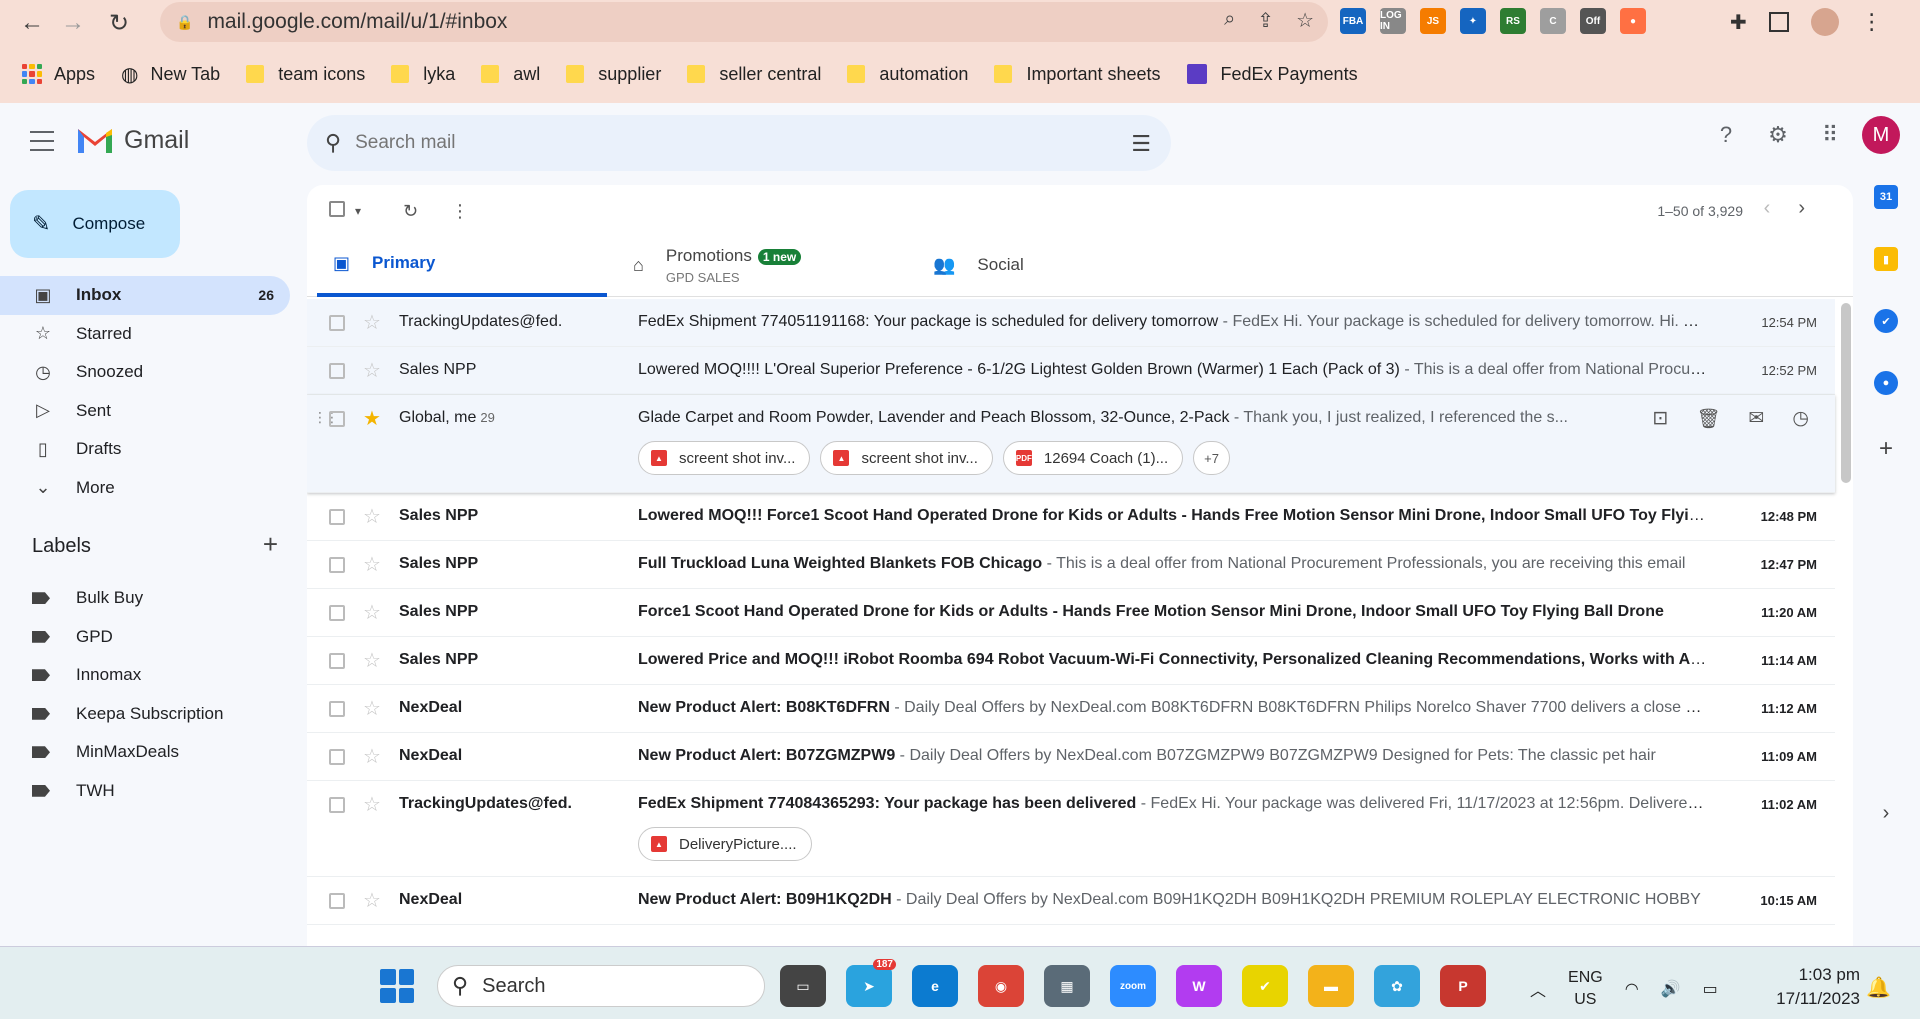 Image resolution: width=1920 pixels, height=1019 pixels. Describe the element at coordinates (372, 418) in the screenshot. I see `star-icon: ★` at that location.